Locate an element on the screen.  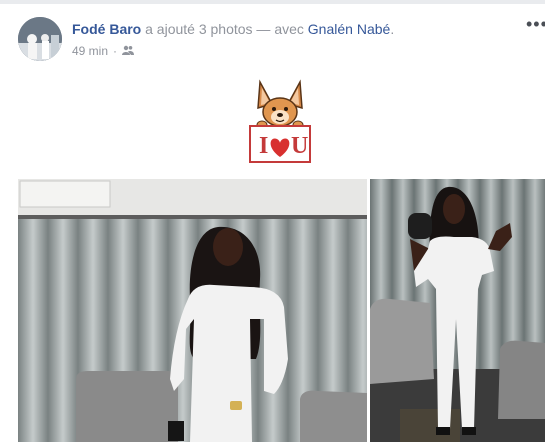
author-avatar is located at coordinates (40, 39).